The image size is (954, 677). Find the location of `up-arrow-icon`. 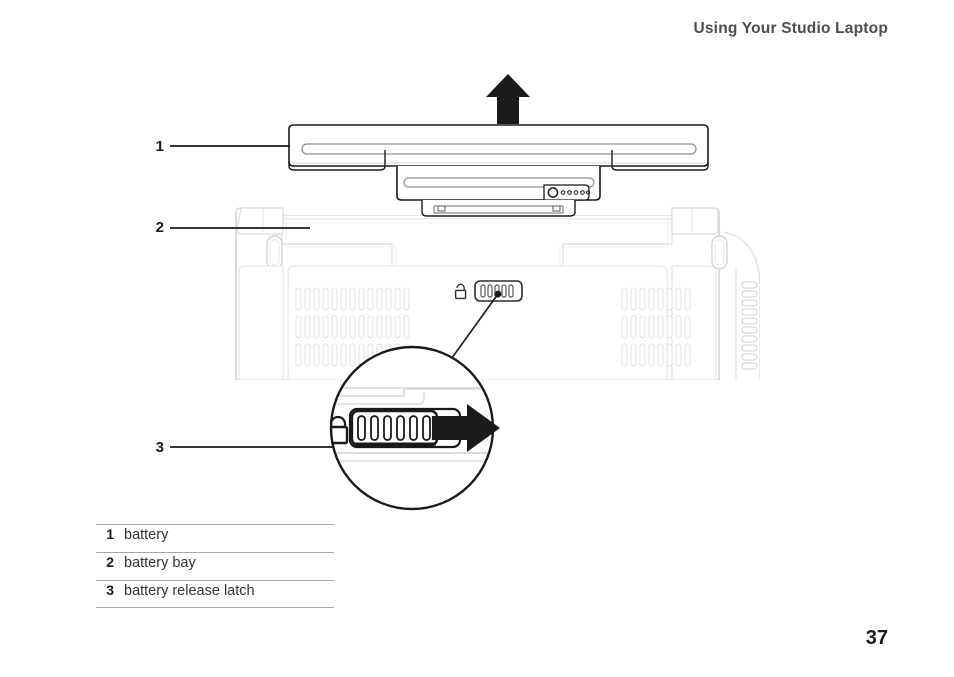

up-arrow-icon is located at coordinates (508, 99).